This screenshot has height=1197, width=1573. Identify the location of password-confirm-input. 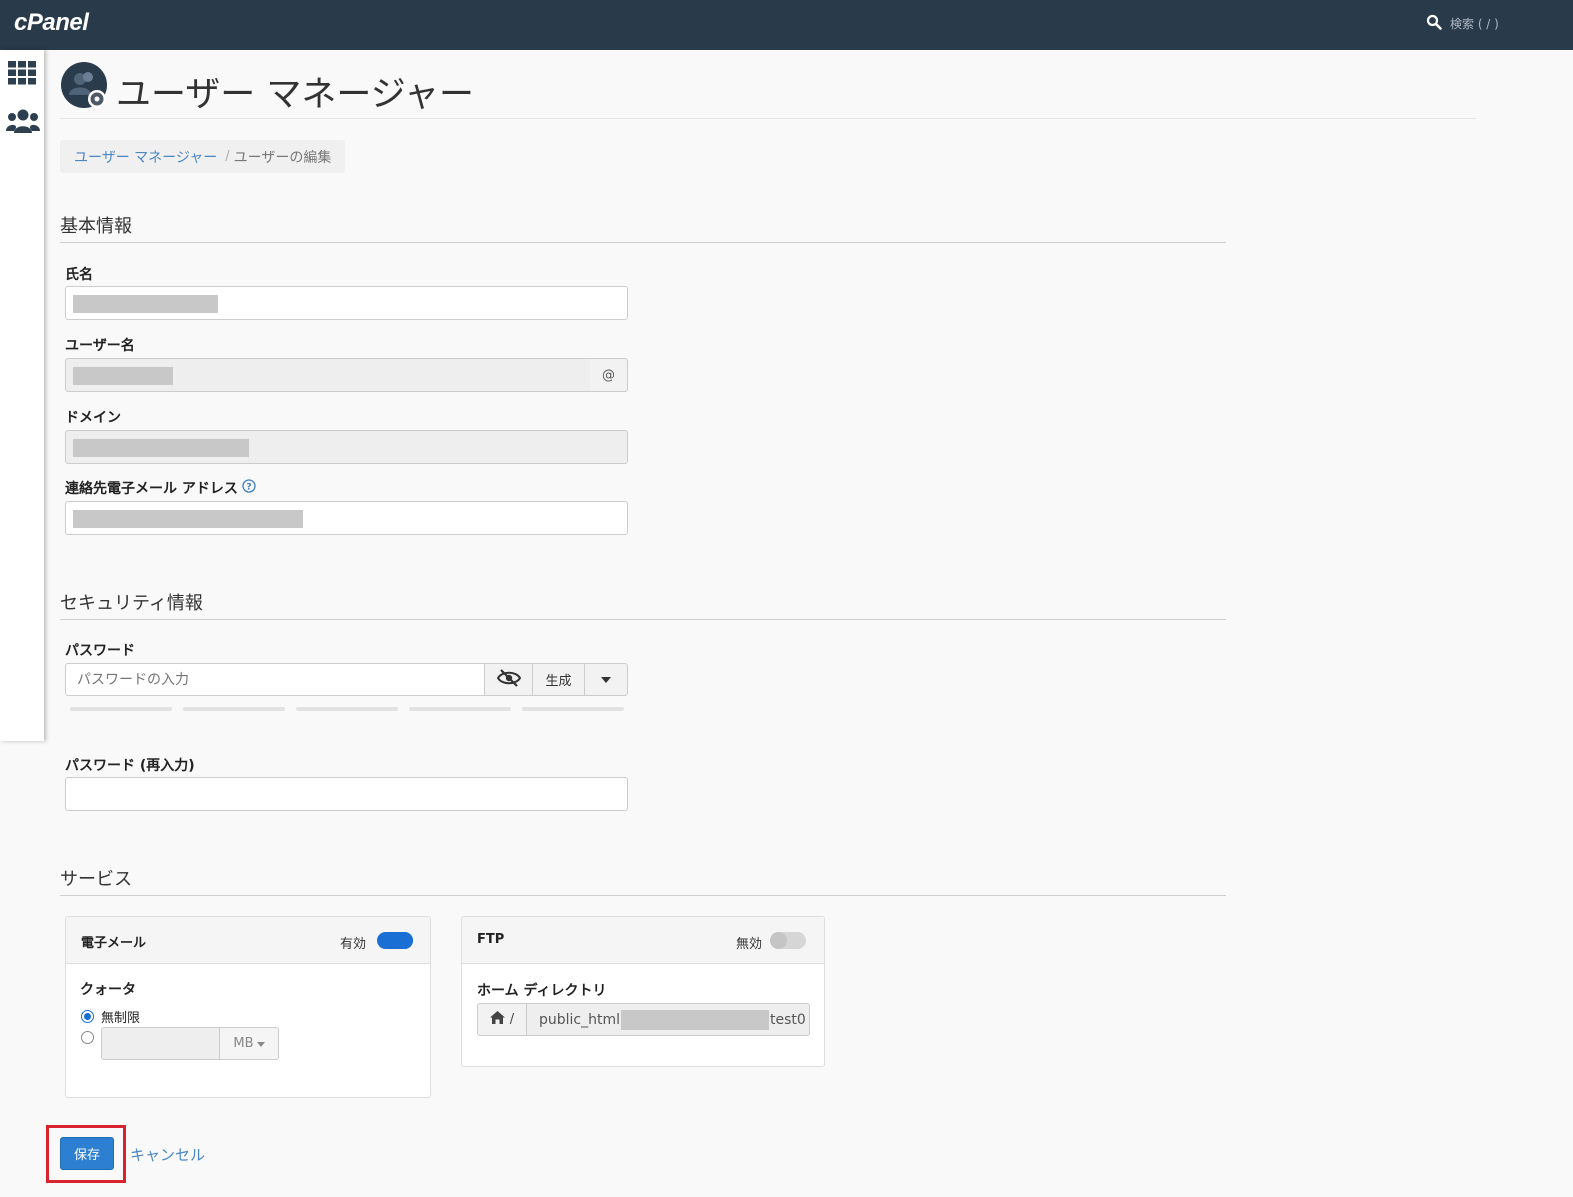
(346, 794).